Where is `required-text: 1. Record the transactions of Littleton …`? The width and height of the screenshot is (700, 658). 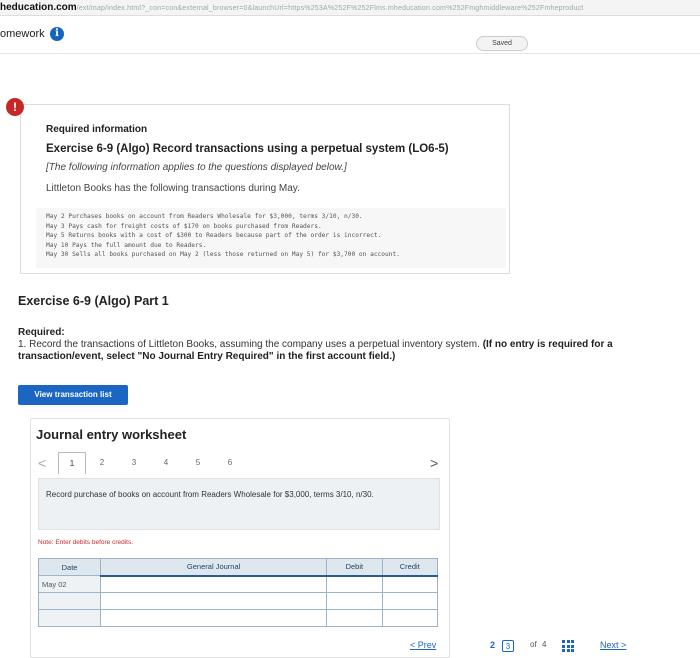 required-text: 1. Record the transactions of Littleton … is located at coordinates (249, 344).